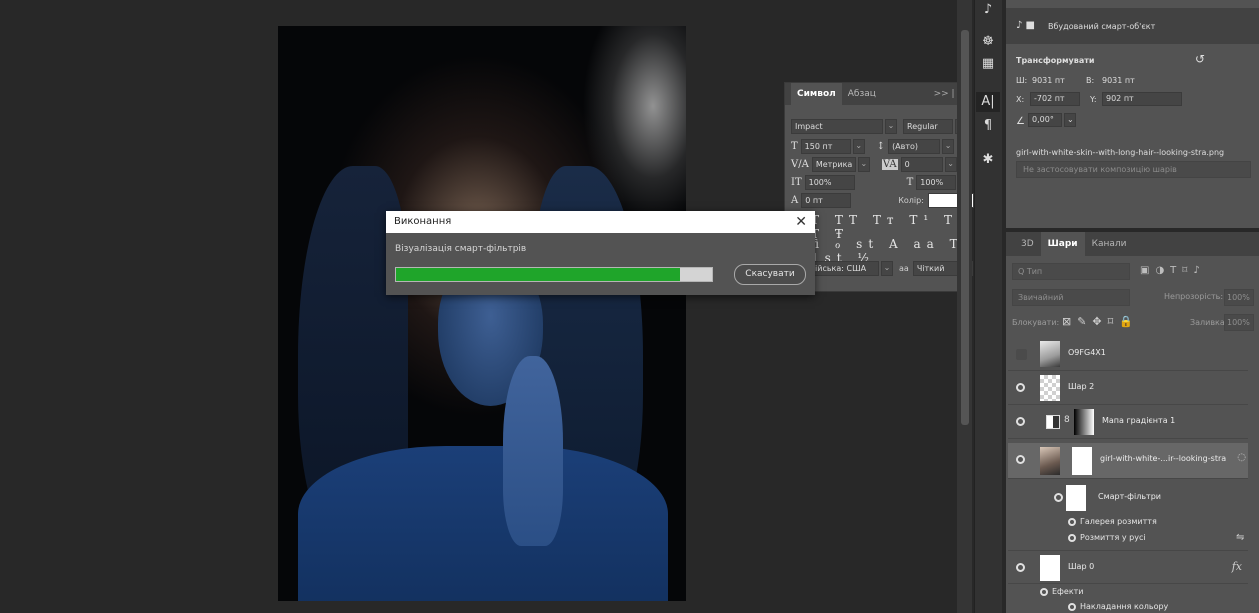 This screenshot has width=1259, height=613. I want to click on filter-mask-thumbnail, so click(1082, 461).